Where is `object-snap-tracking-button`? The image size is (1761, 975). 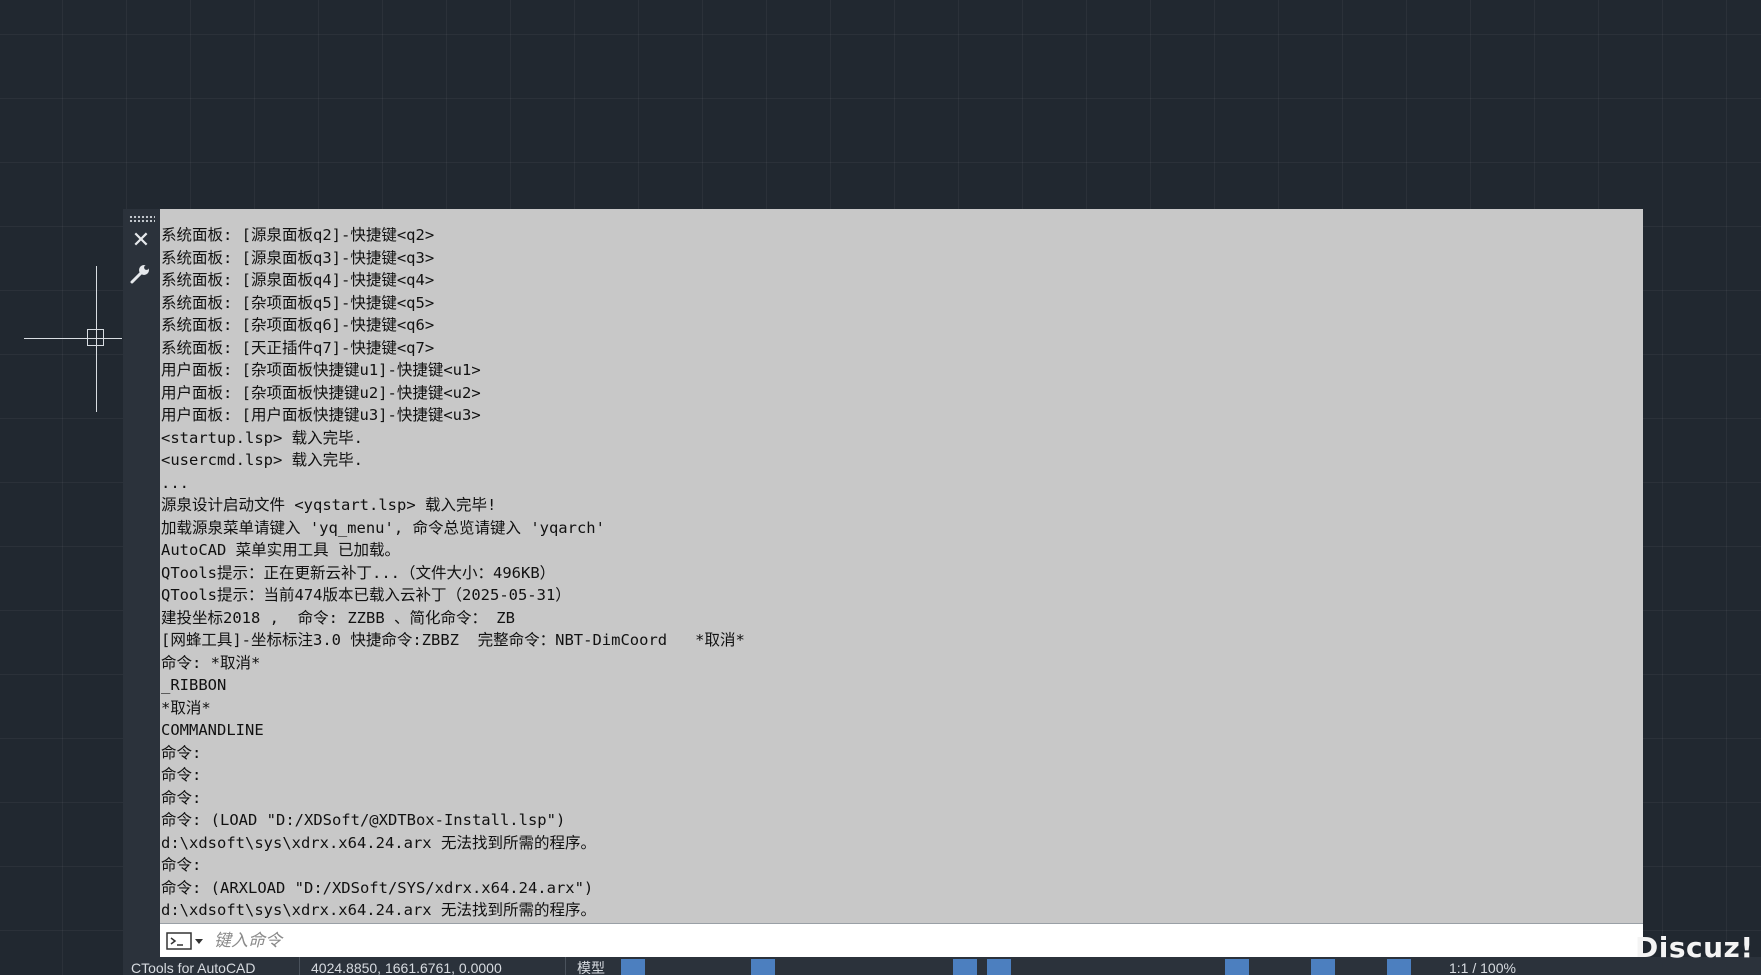
object-snap-tracking-button is located at coordinates (889, 967).